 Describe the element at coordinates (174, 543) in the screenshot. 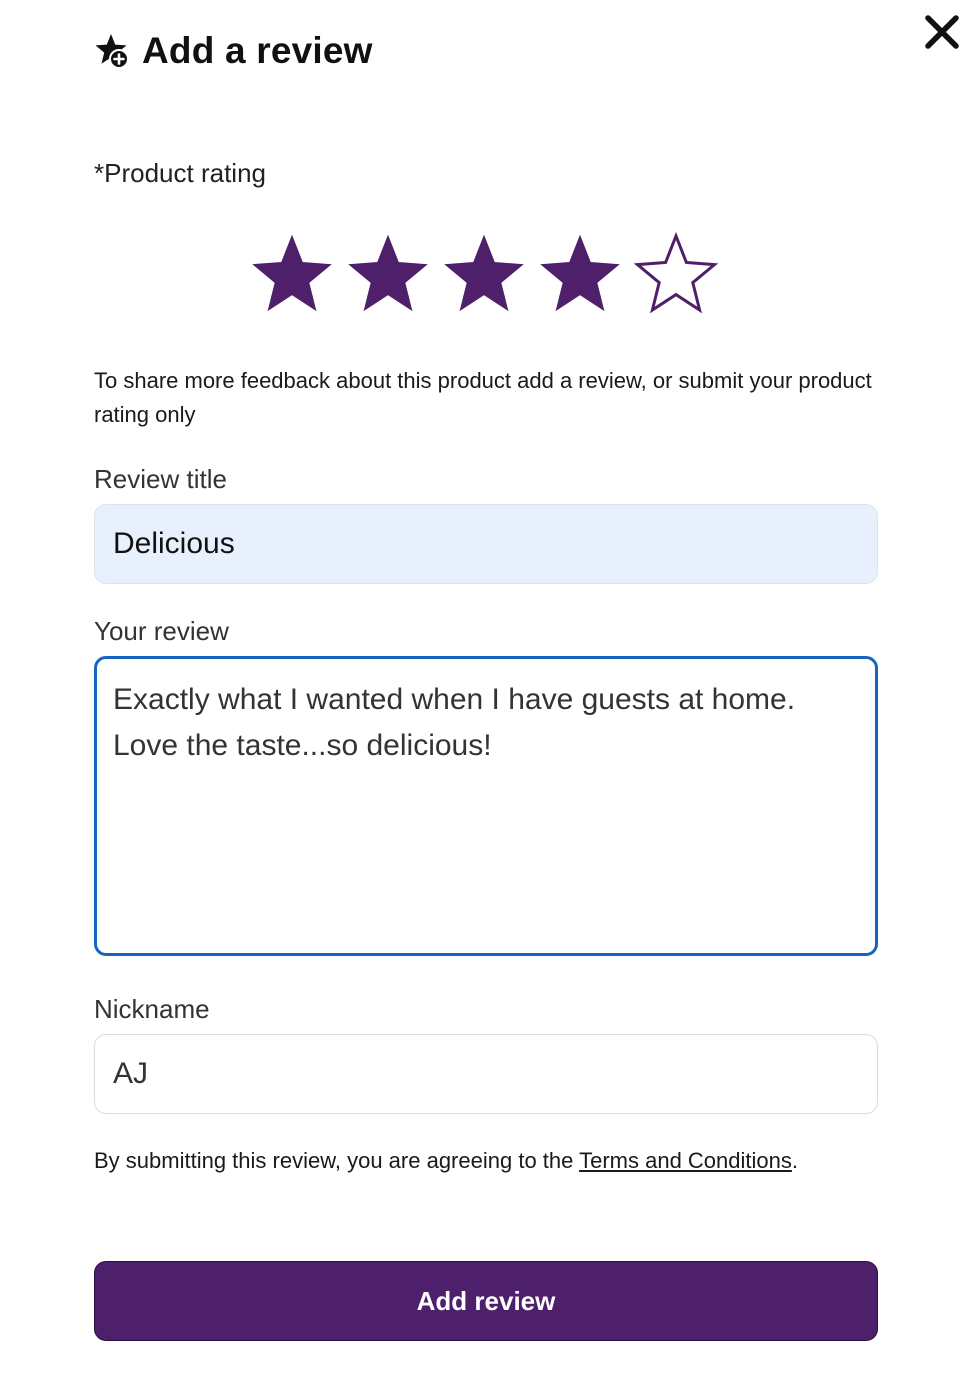

I see `review-title-value: Delicious` at that location.